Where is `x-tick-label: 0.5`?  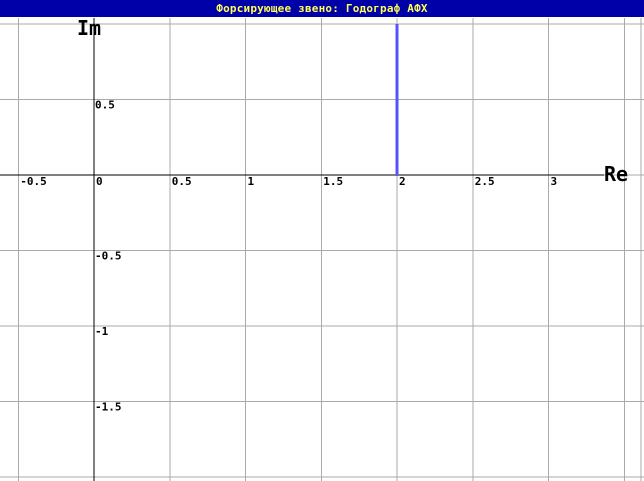
x-tick-label: 0.5 is located at coordinates (182, 181).